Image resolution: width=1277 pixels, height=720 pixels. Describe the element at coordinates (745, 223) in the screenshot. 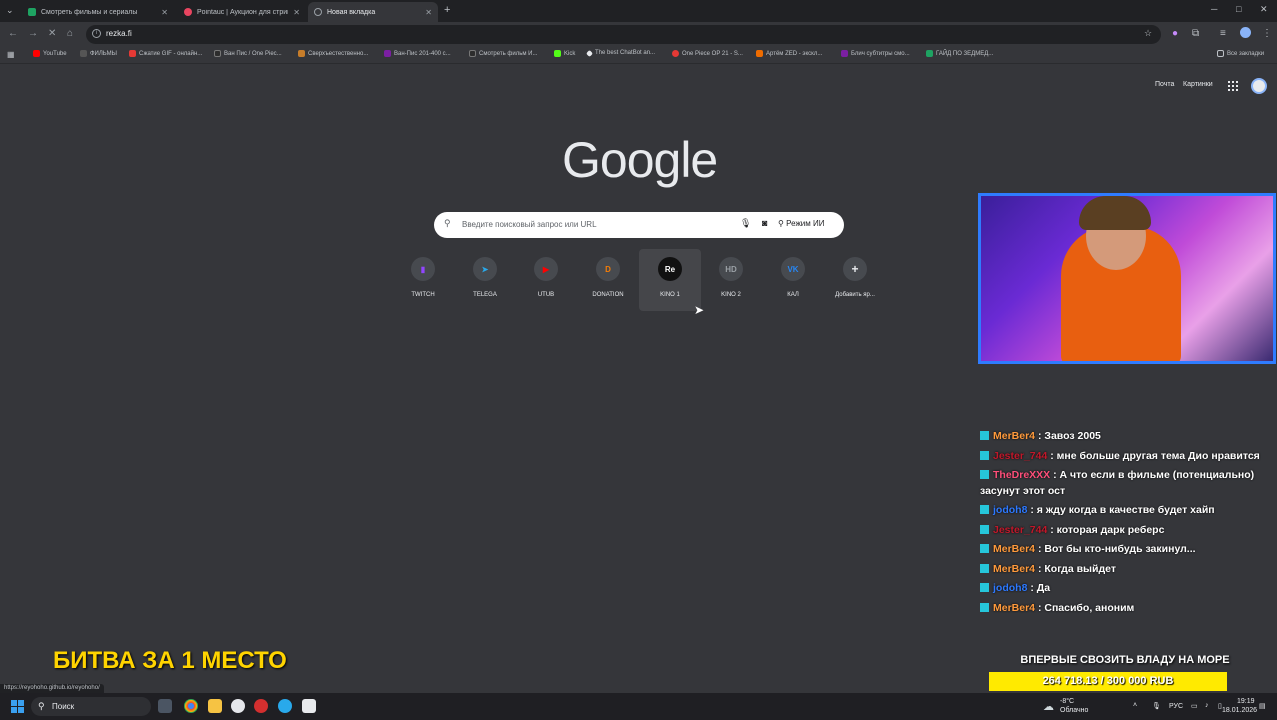

I see `microphone-icon: 🎙` at that location.